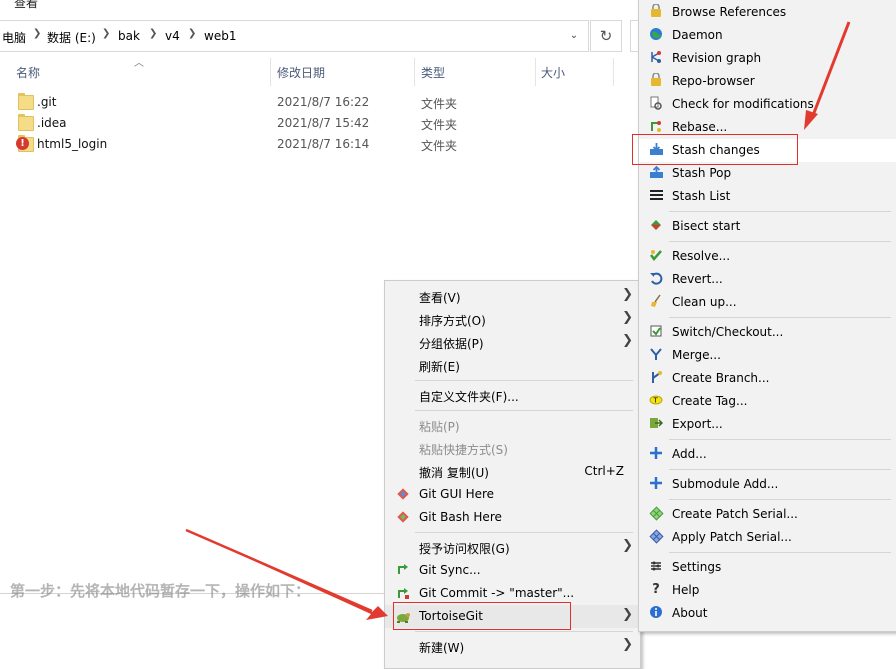 This screenshot has width=896, height=669. Describe the element at coordinates (656, 127) in the screenshot. I see `rebase-icon` at that location.